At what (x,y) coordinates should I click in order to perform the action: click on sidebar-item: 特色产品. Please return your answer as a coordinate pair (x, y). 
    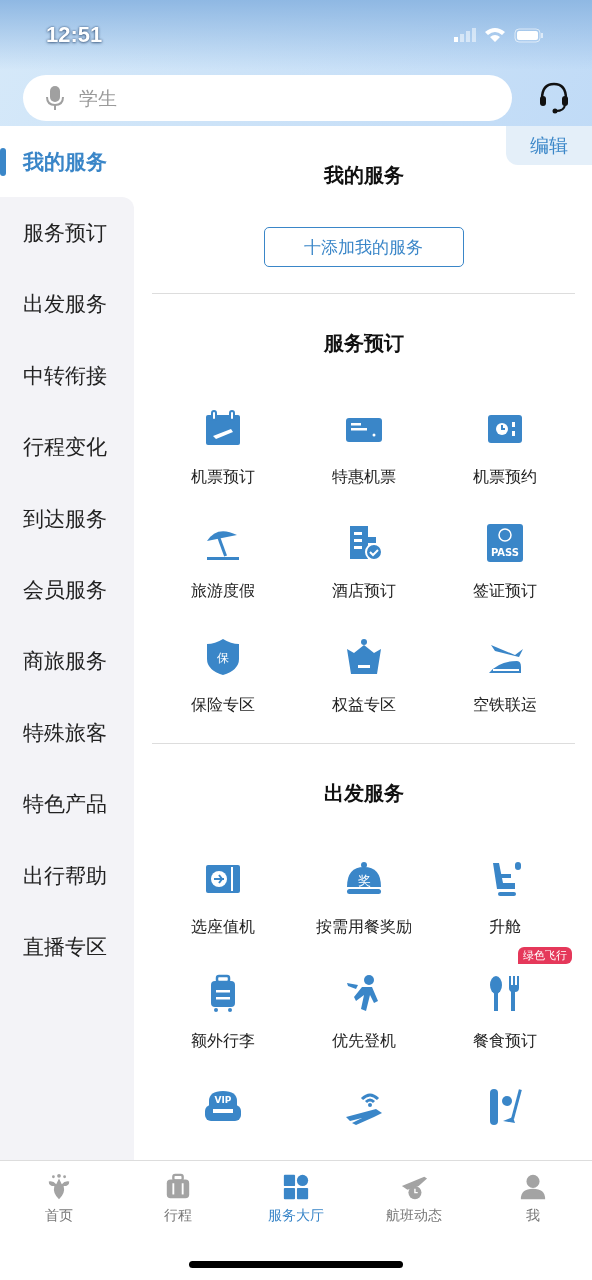
    Looking at the image, I should click on (67, 804).